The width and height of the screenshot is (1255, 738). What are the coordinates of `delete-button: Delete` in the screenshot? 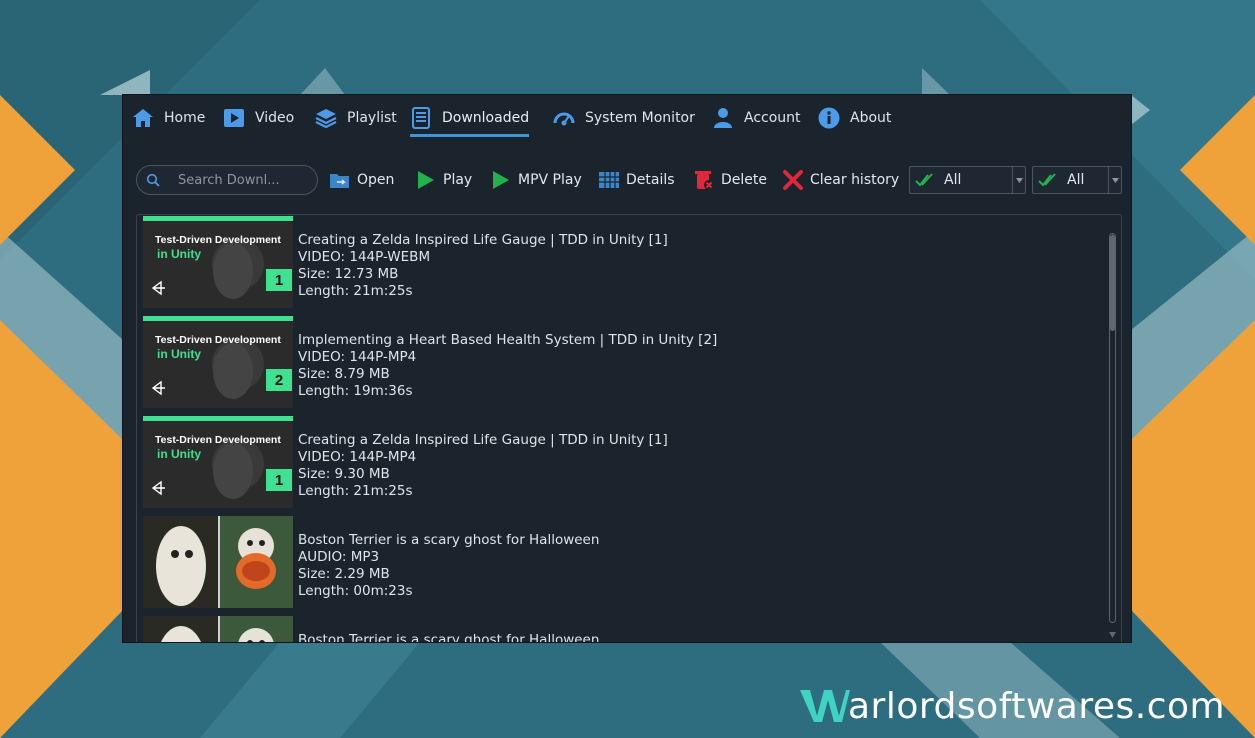 It's located at (730, 180).